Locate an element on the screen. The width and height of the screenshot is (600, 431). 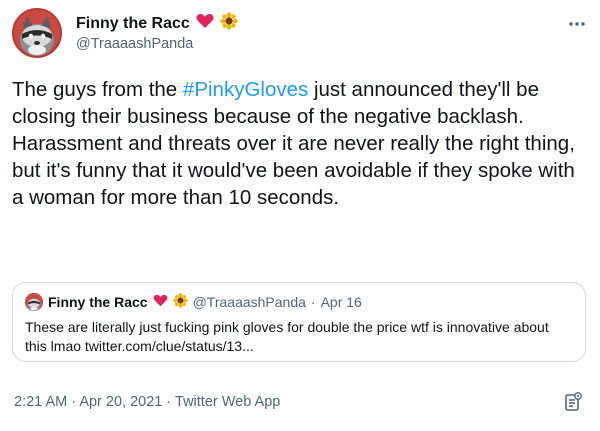
author-name-row: Finny the Racc is located at coordinates (157, 23).